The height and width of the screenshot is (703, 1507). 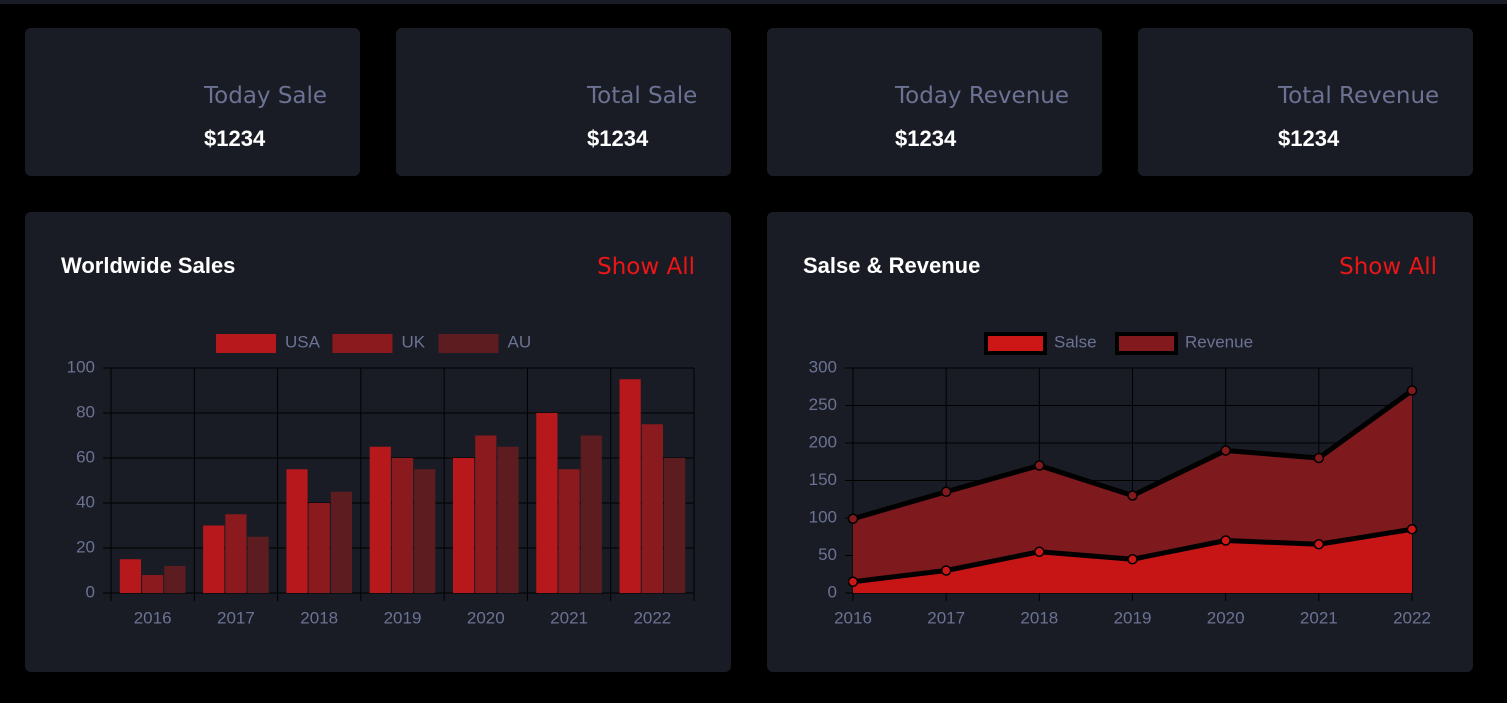 What do you see at coordinates (192, 102) in the screenshot?
I see `stat-card-today-sale: Today Sale $1234` at bounding box center [192, 102].